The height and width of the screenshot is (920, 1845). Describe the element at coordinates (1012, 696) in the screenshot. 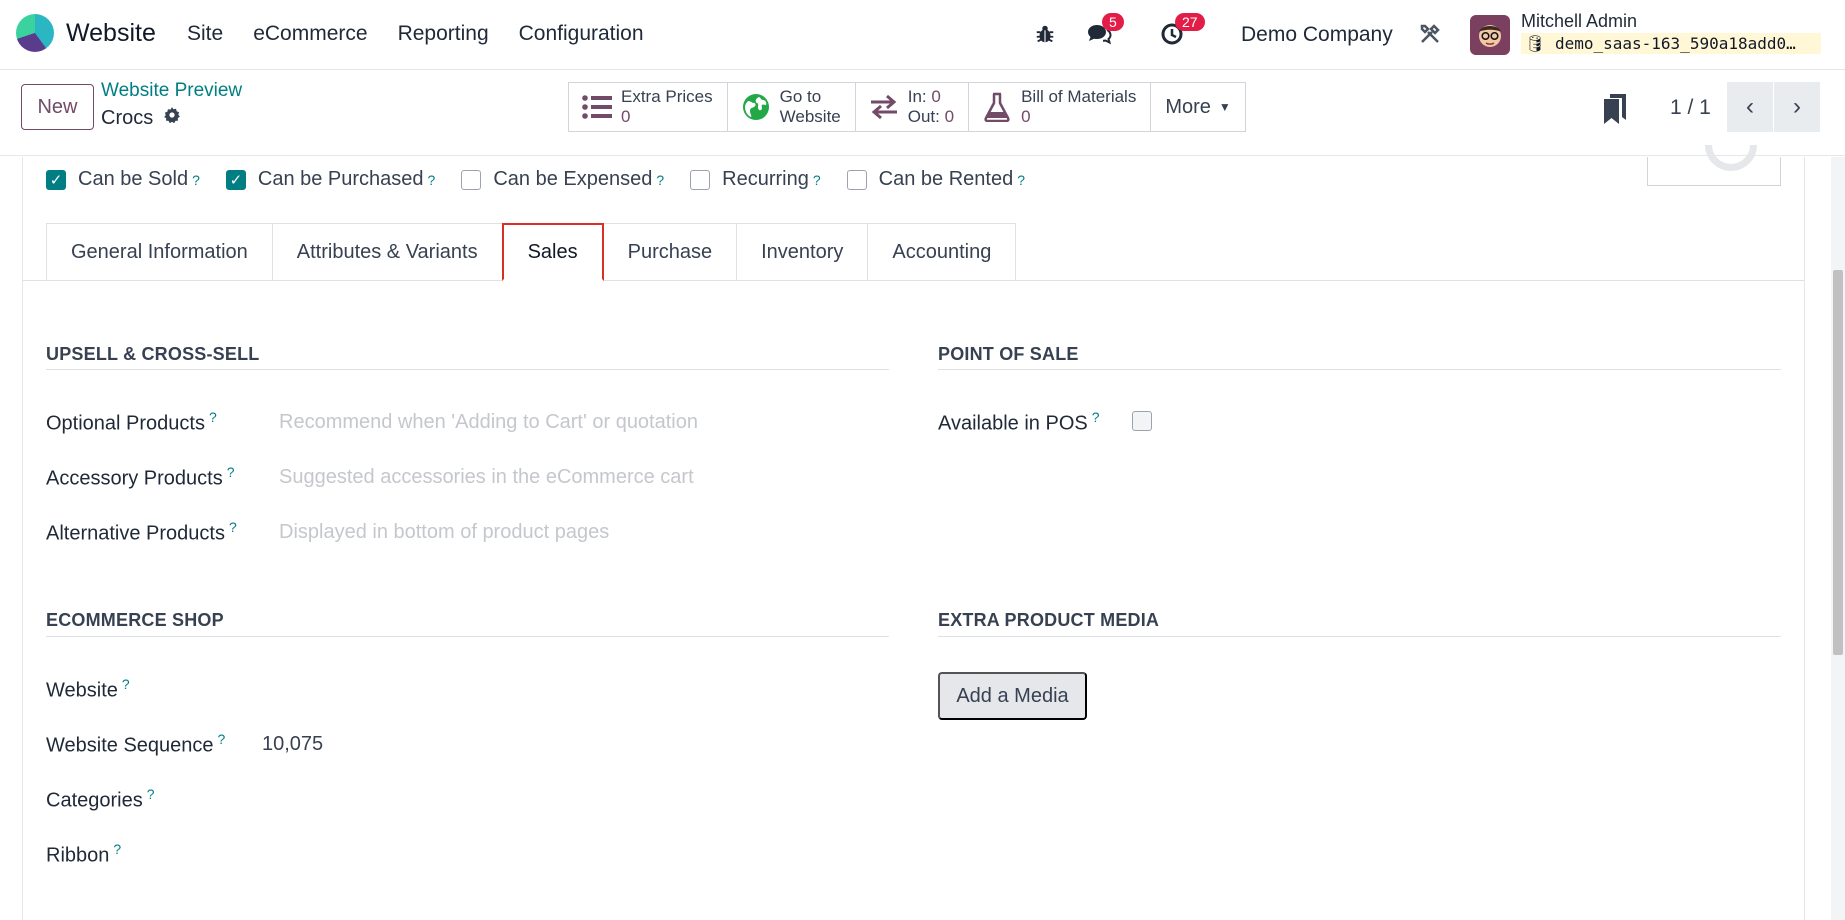

I see `add-media-button: Add a Media` at that location.